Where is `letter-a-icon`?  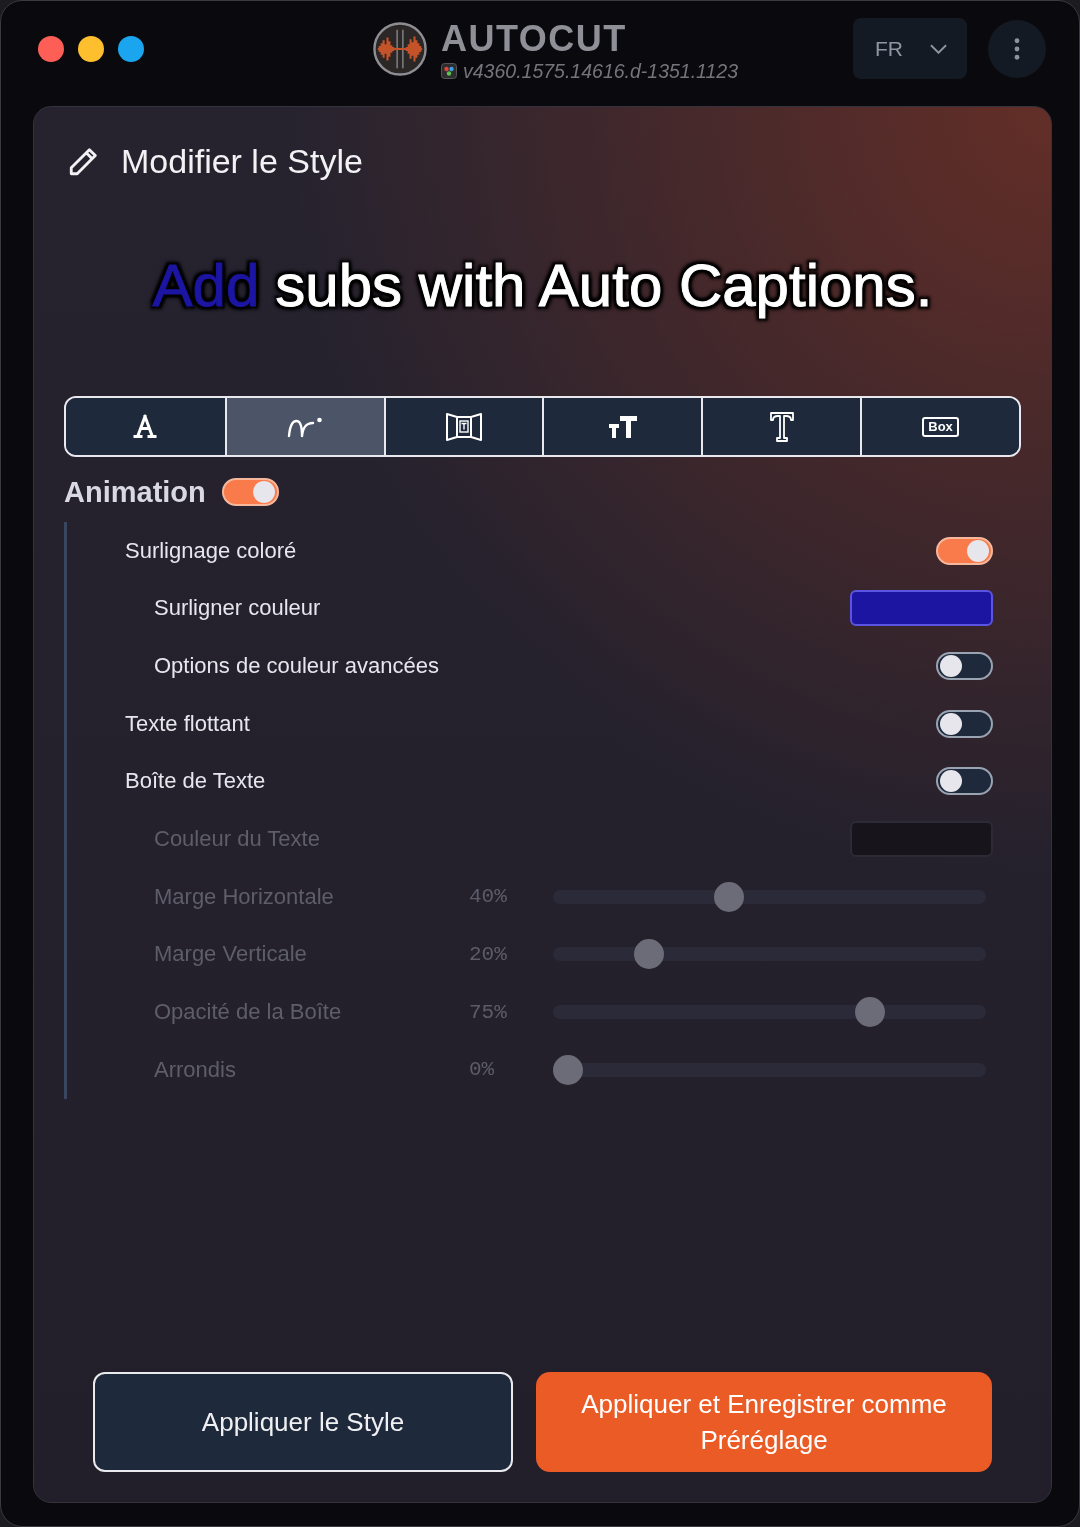
letter-a-icon is located at coordinates (145, 426).